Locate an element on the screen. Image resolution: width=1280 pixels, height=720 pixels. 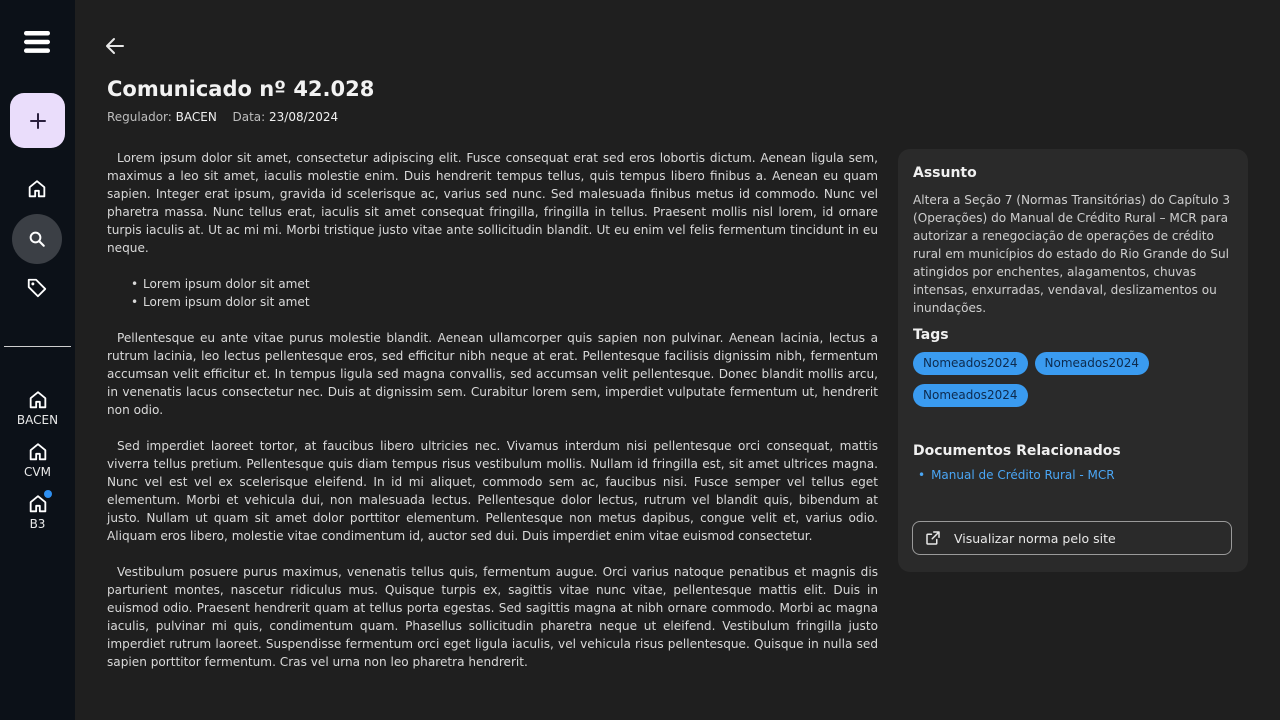
tags-list: Nomeados2024 Nomeados2024 Nomeados2024 is located at coordinates (1078, 384).